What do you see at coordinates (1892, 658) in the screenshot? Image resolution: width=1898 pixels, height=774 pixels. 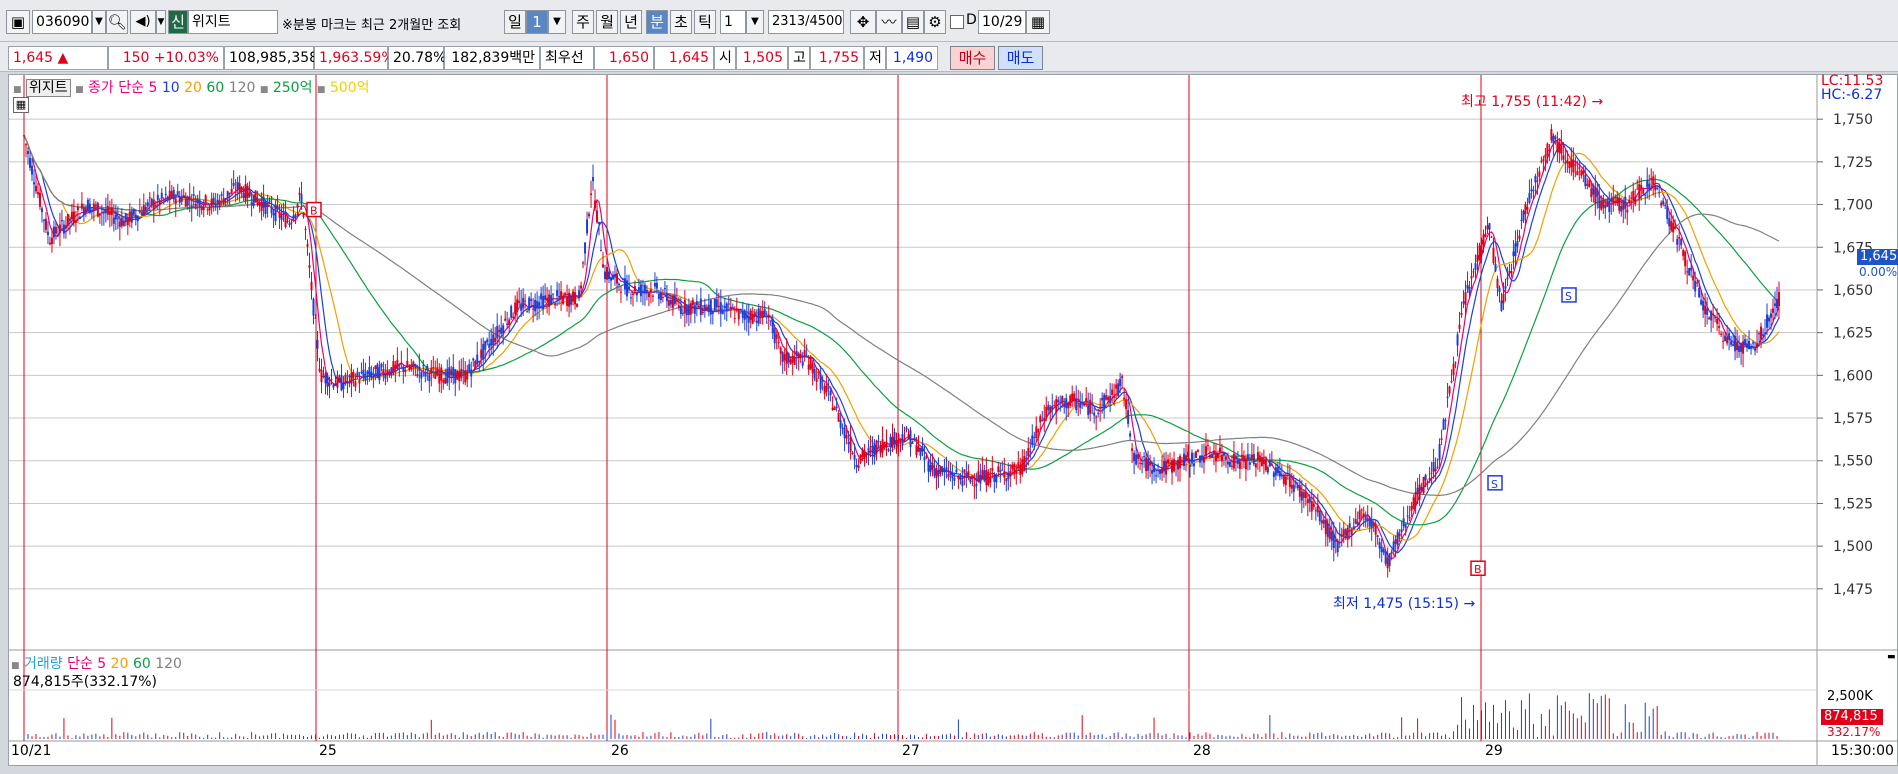 I see `collapse-panel-icon: ▬` at bounding box center [1892, 658].